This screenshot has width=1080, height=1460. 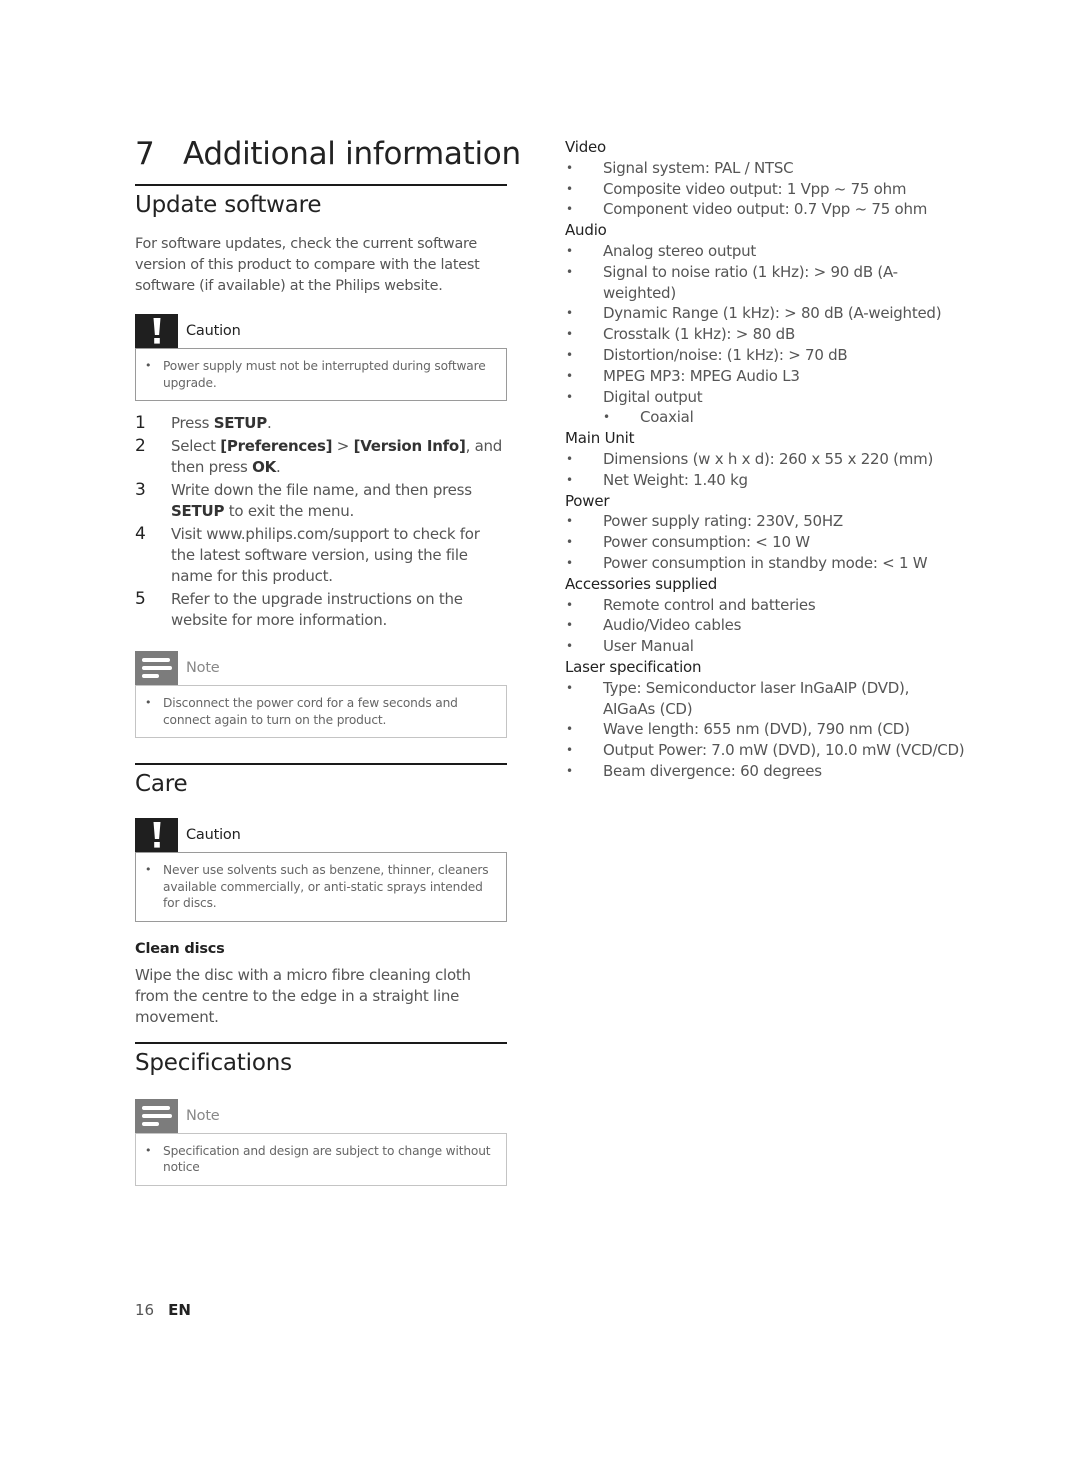 I want to click on spec-item-text: Crosstalk (1 kHz): > 80 dB, so click(x=699, y=334).